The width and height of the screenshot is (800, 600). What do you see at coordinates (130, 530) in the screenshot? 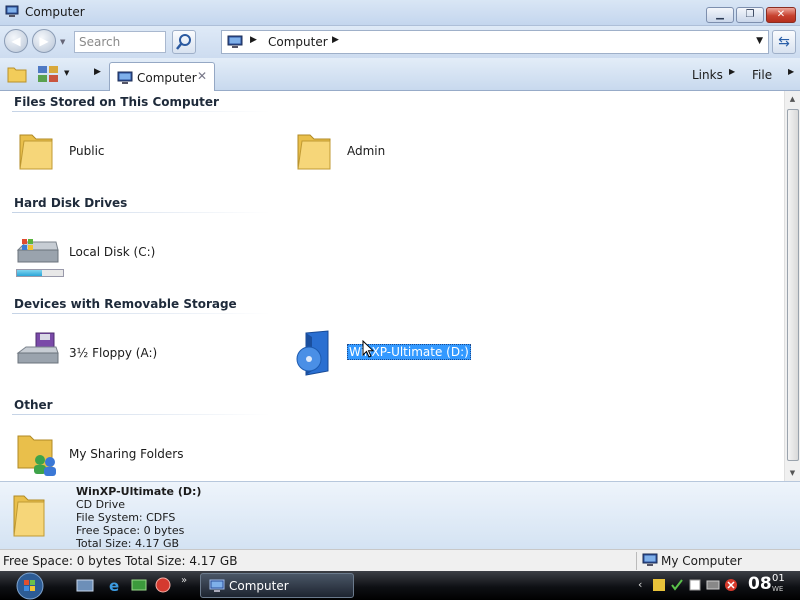
I see `details-free-space: Free Space: 0 bytes` at bounding box center [130, 530].